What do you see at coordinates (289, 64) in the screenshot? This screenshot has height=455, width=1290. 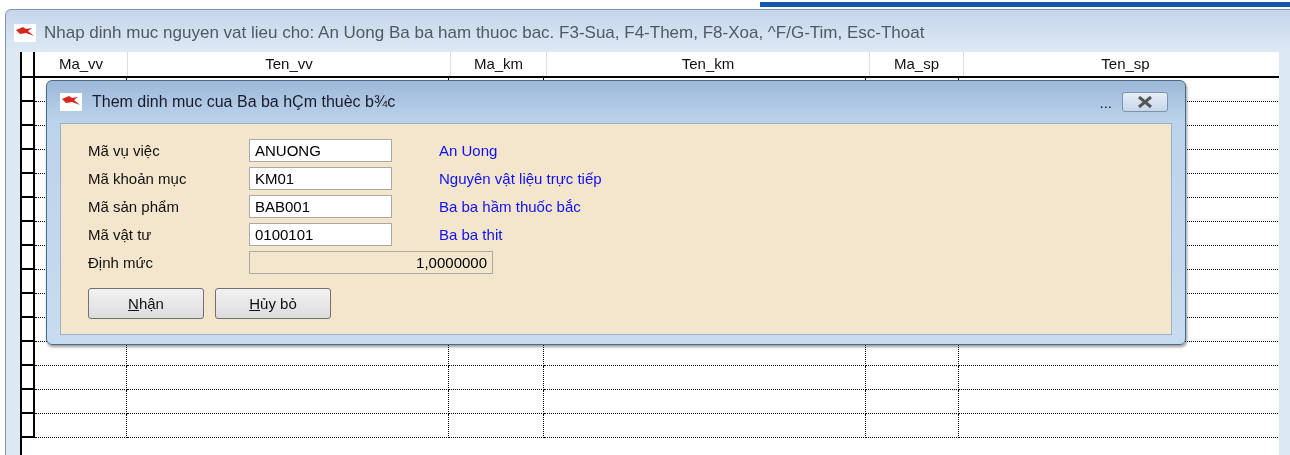 I see `column-header: Ten_vv` at bounding box center [289, 64].